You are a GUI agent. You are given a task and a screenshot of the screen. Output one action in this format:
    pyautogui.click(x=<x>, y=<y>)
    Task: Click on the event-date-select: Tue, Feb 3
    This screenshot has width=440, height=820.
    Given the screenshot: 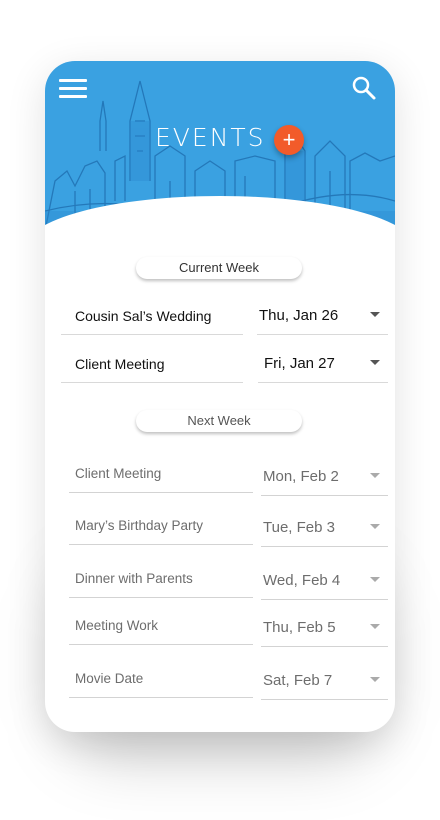 What is the action you would take?
    pyautogui.click(x=324, y=528)
    